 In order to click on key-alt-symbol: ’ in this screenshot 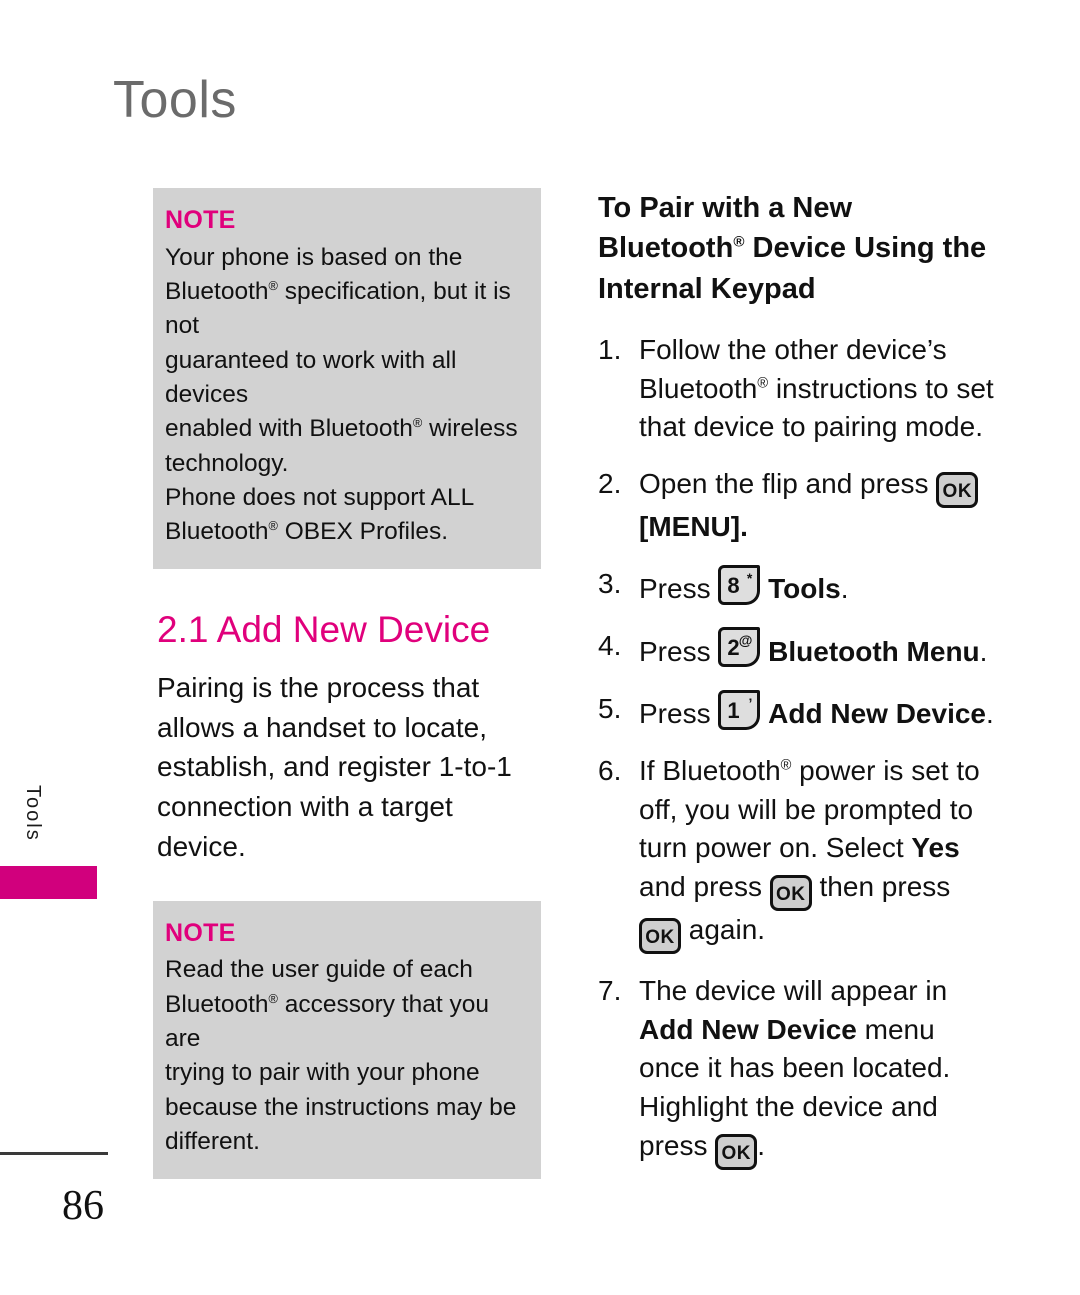, I will do `click(750, 702)`.